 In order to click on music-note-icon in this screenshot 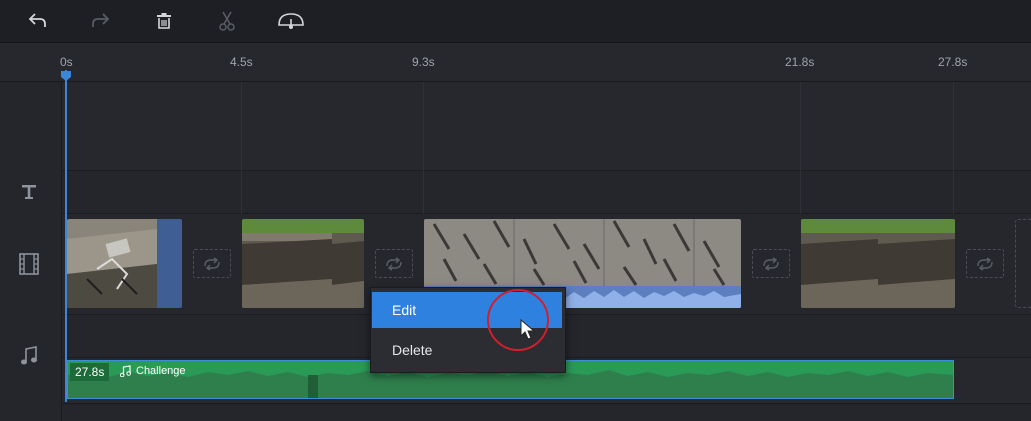, I will do `click(125, 371)`.